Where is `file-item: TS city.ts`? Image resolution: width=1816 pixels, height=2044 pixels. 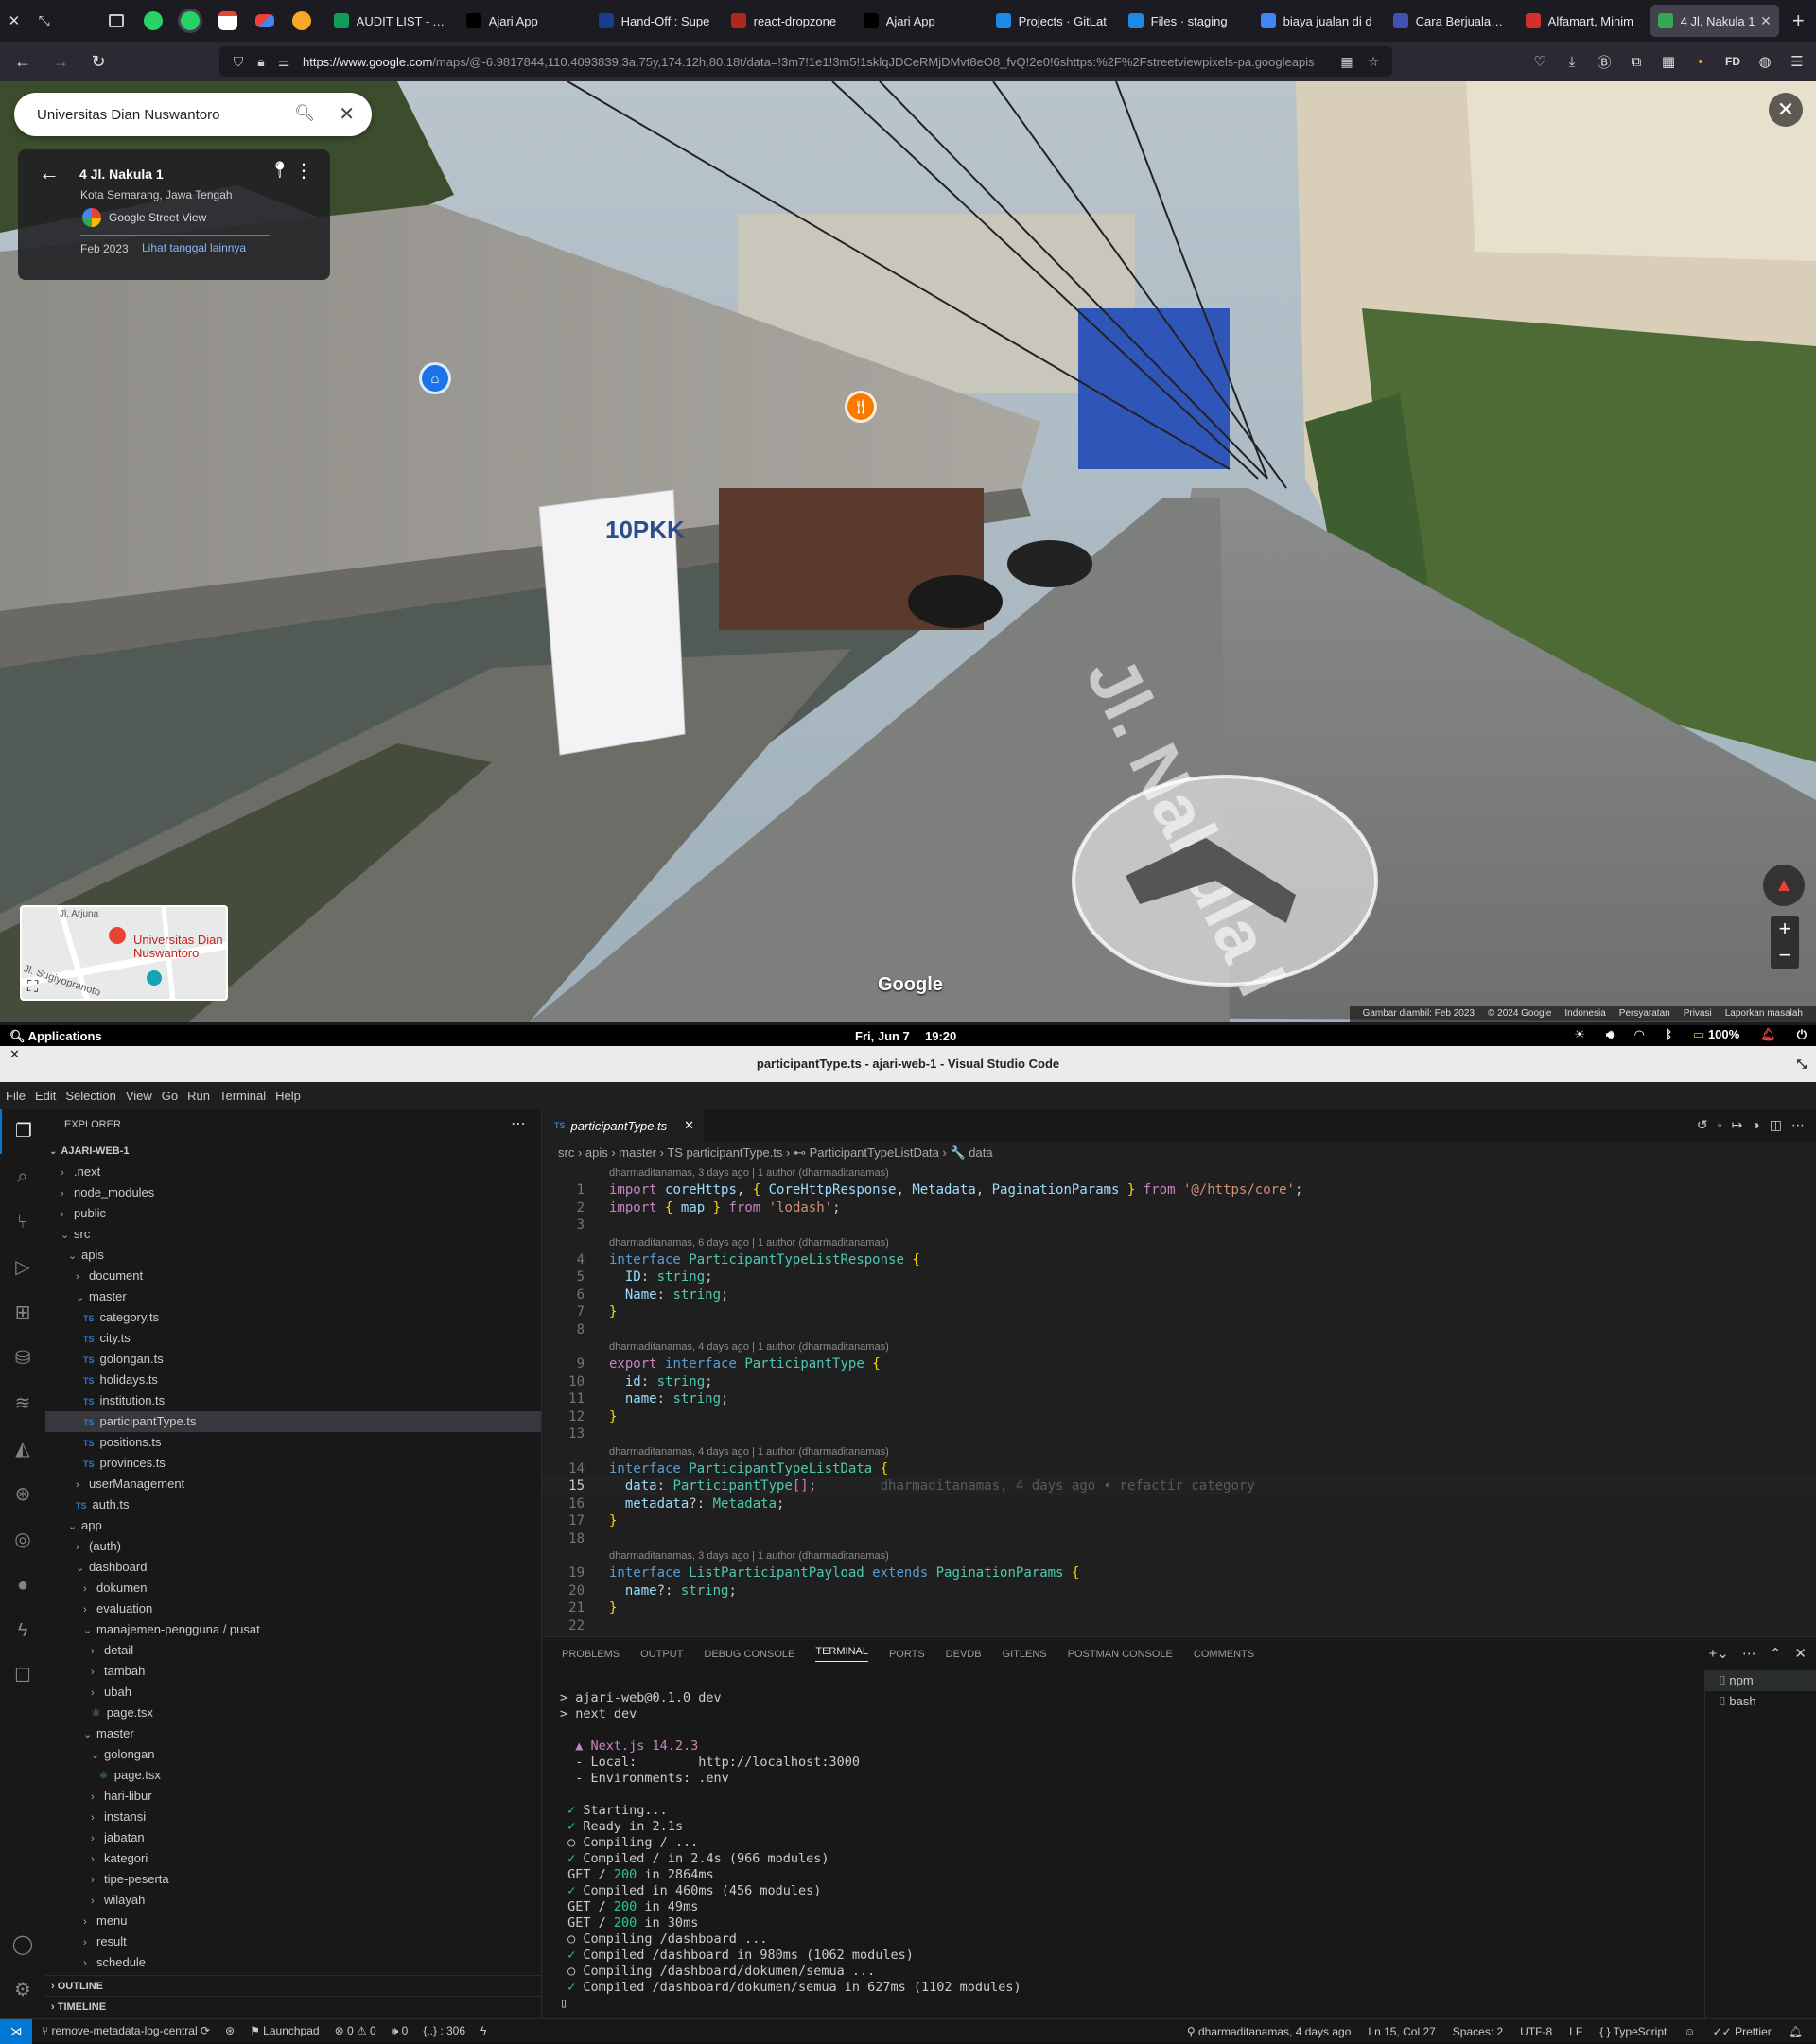
file-item: TS city.ts is located at coordinates (293, 1338).